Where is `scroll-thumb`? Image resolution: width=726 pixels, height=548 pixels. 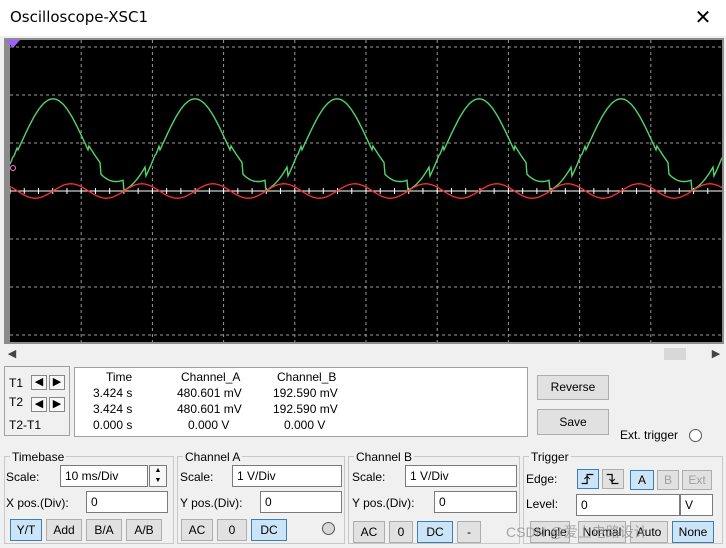
scroll-thumb is located at coordinates (675, 354).